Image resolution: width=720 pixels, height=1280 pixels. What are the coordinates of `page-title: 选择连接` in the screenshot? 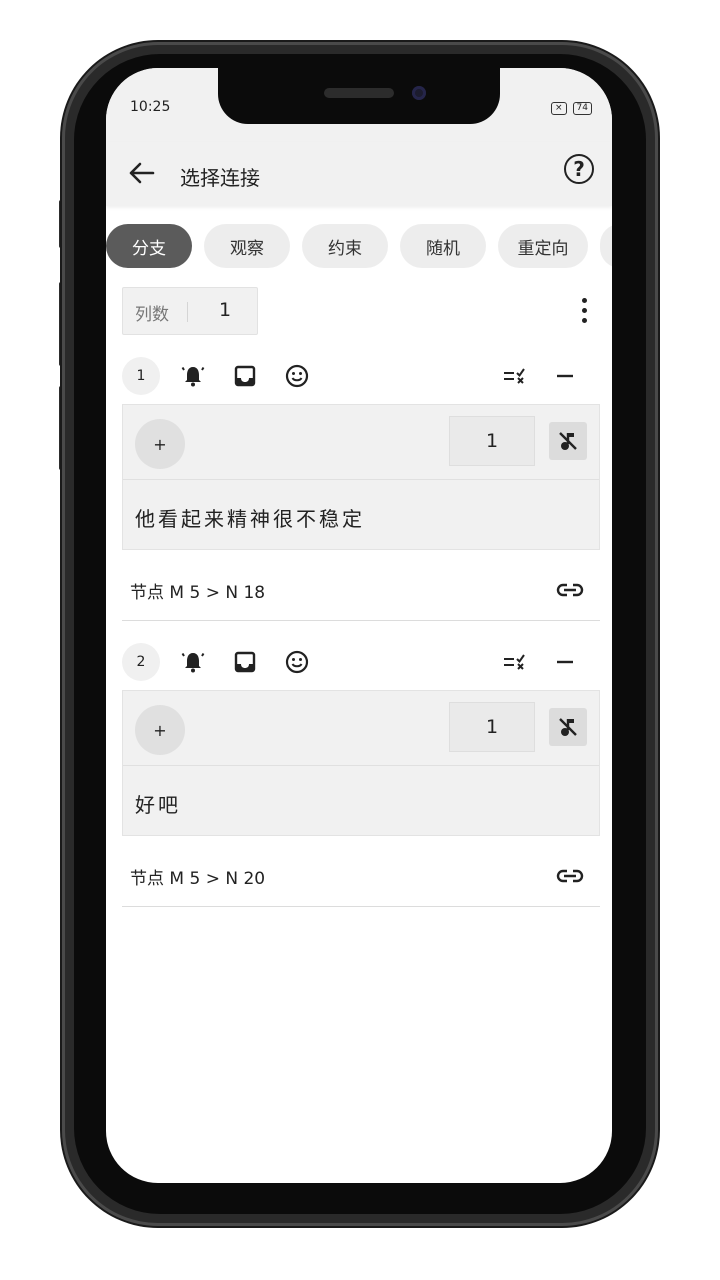 It's located at (220, 178).